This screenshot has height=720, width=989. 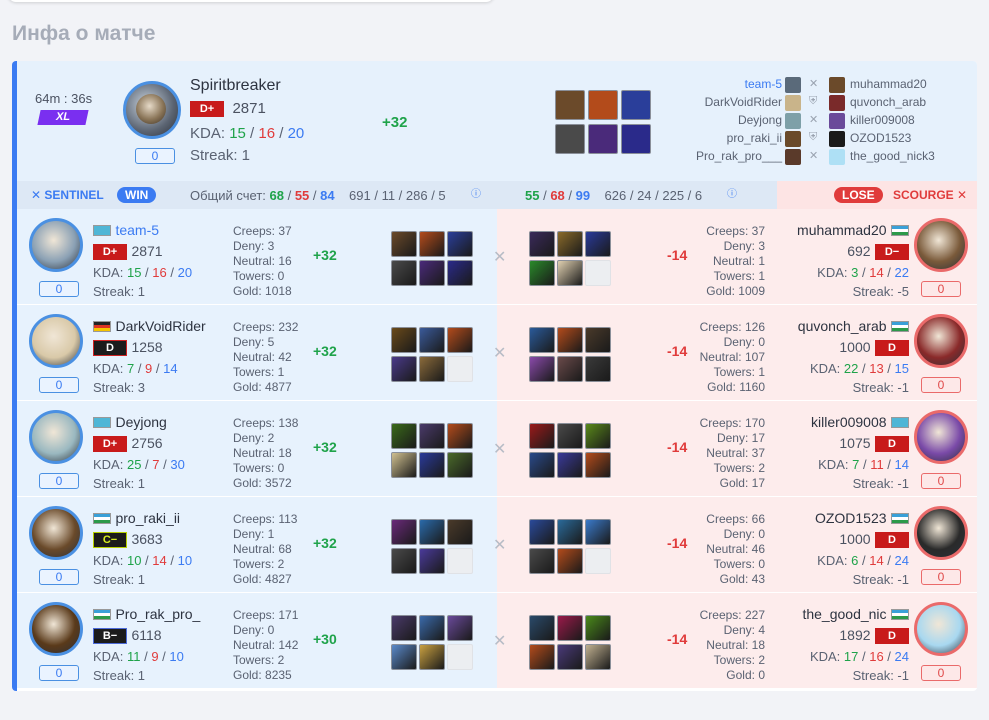 What do you see at coordinates (140, 422) in the screenshot?
I see `player-name: Deyjong` at bounding box center [140, 422].